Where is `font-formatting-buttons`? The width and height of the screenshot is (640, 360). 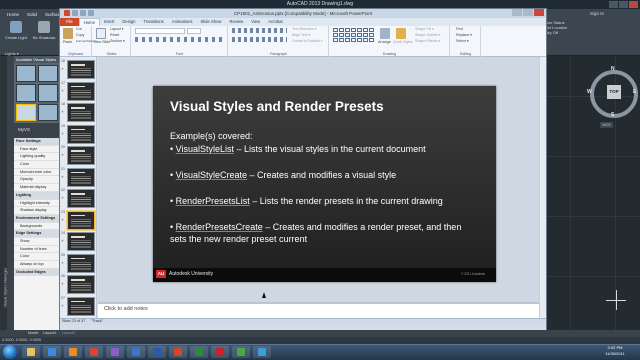 font-formatting-buttons is located at coordinates (179, 39).